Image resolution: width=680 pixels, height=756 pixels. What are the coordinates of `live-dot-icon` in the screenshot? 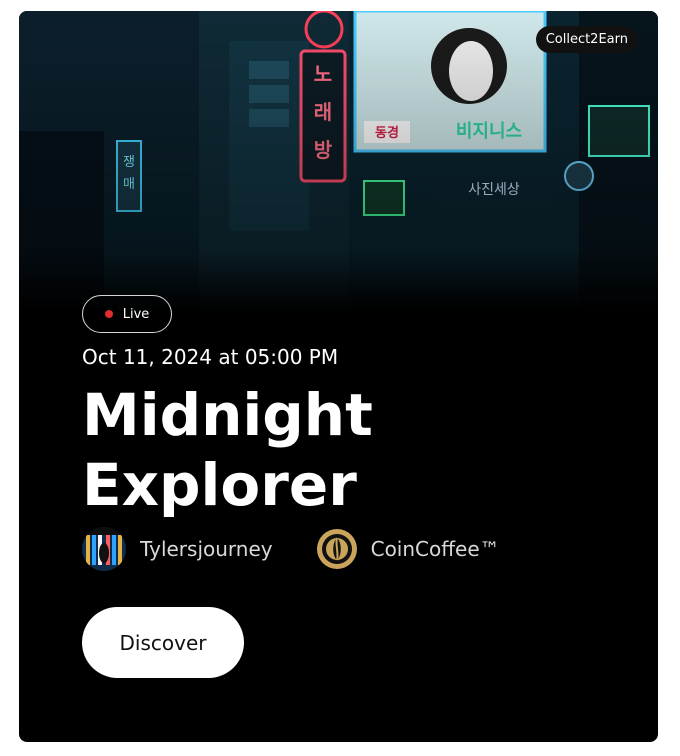 It's located at (108, 314).